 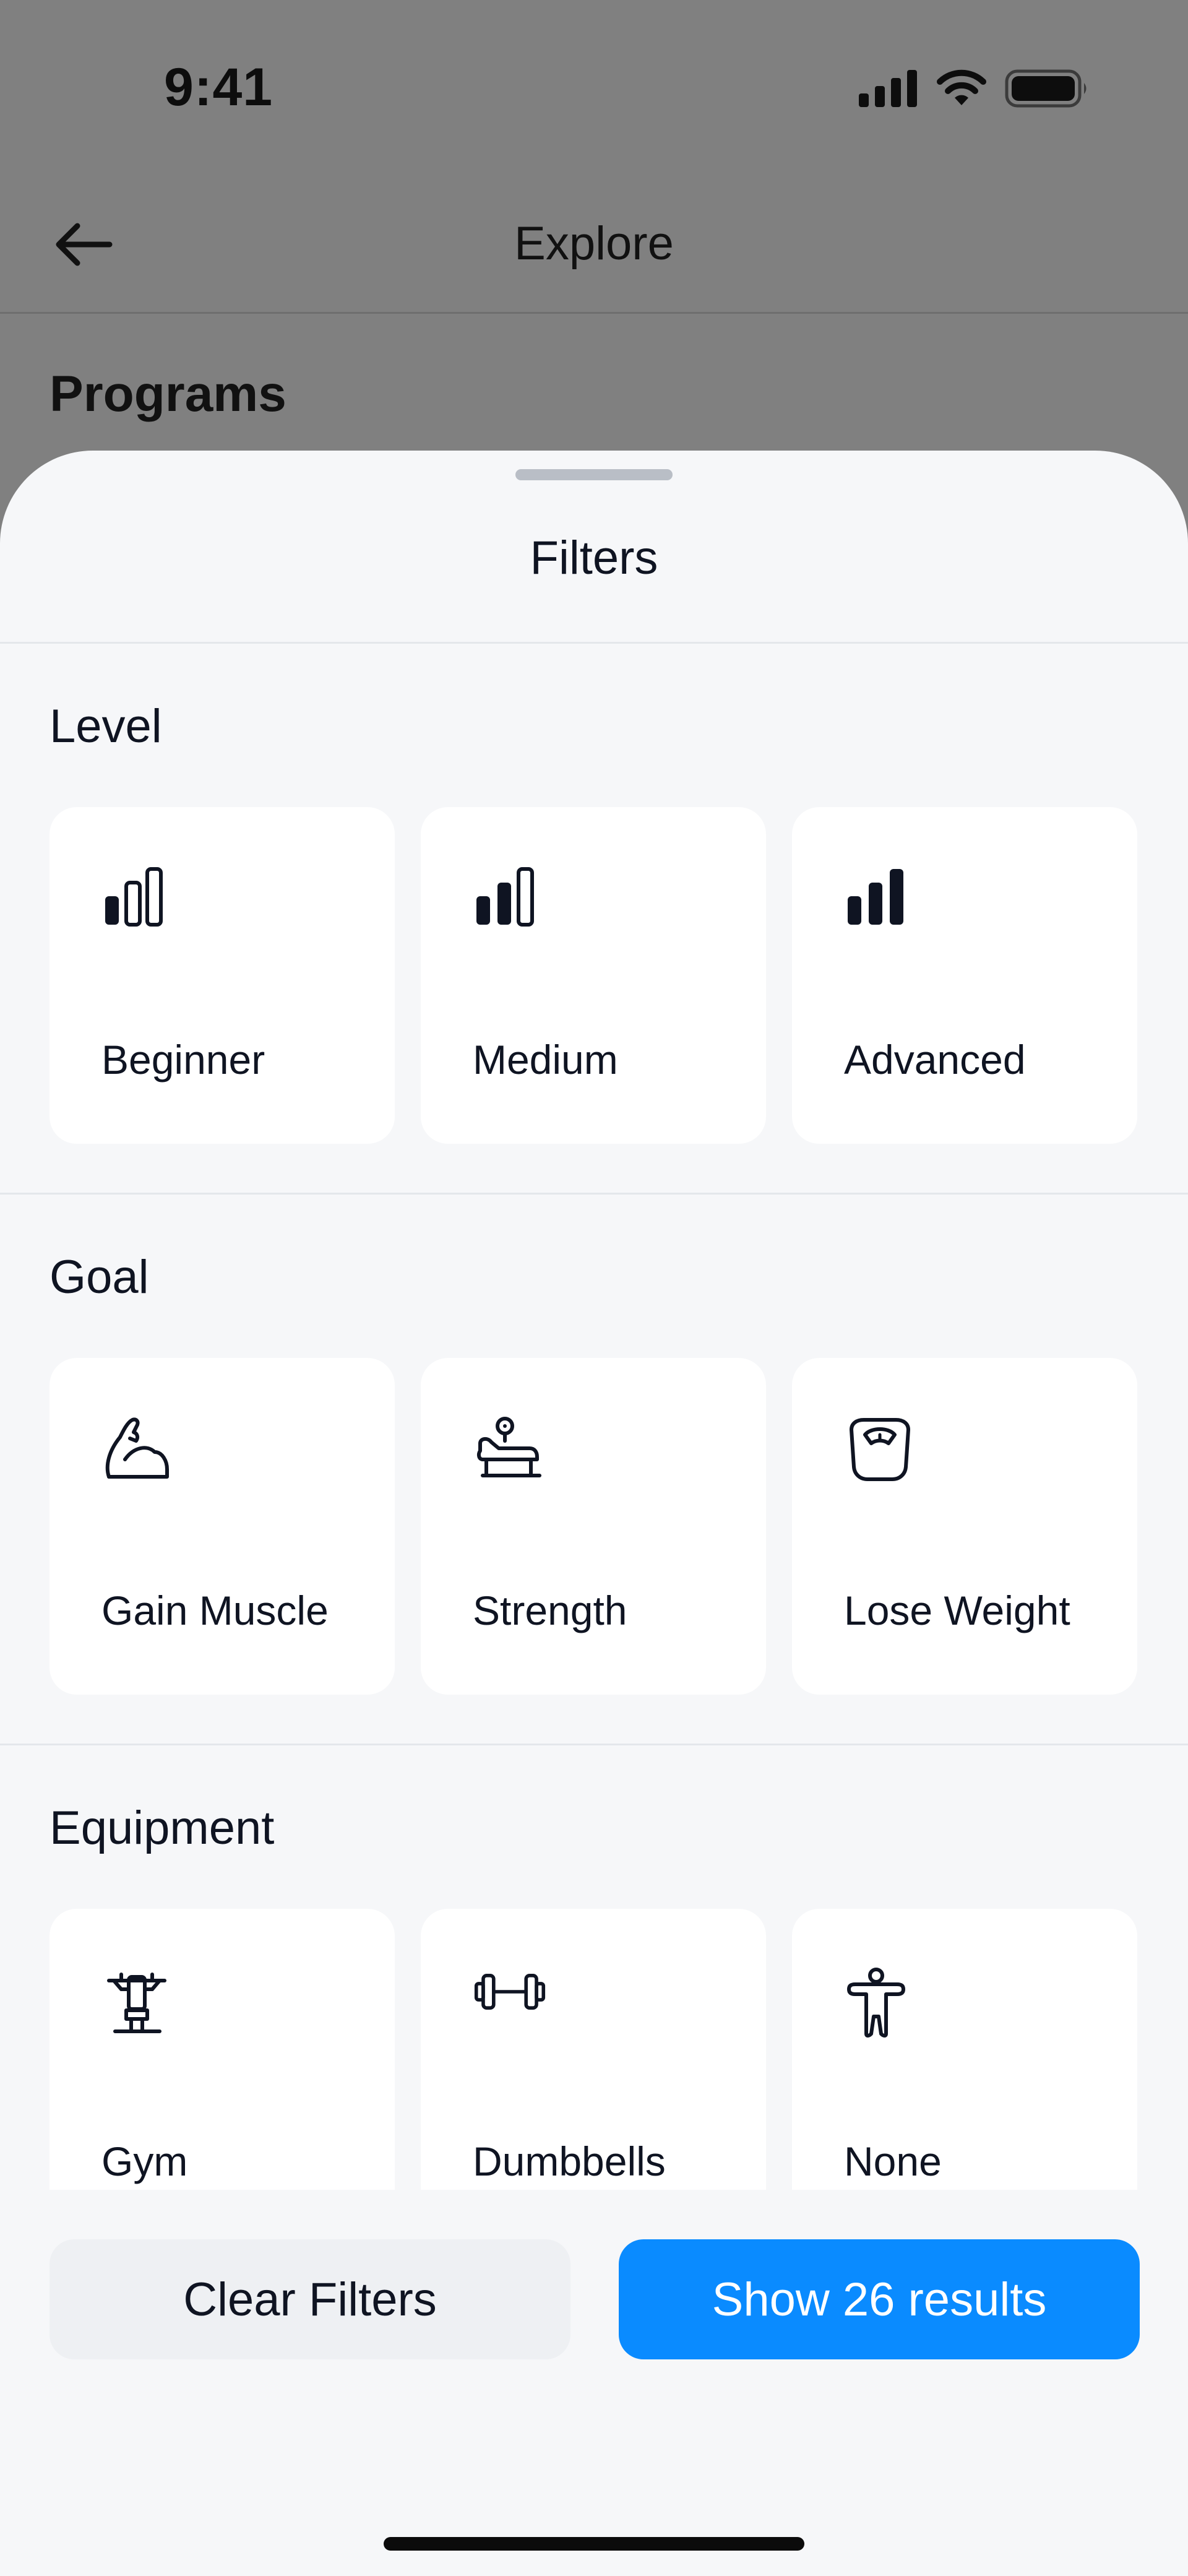 I want to click on status-bar: 9:41, so click(x=594, y=86).